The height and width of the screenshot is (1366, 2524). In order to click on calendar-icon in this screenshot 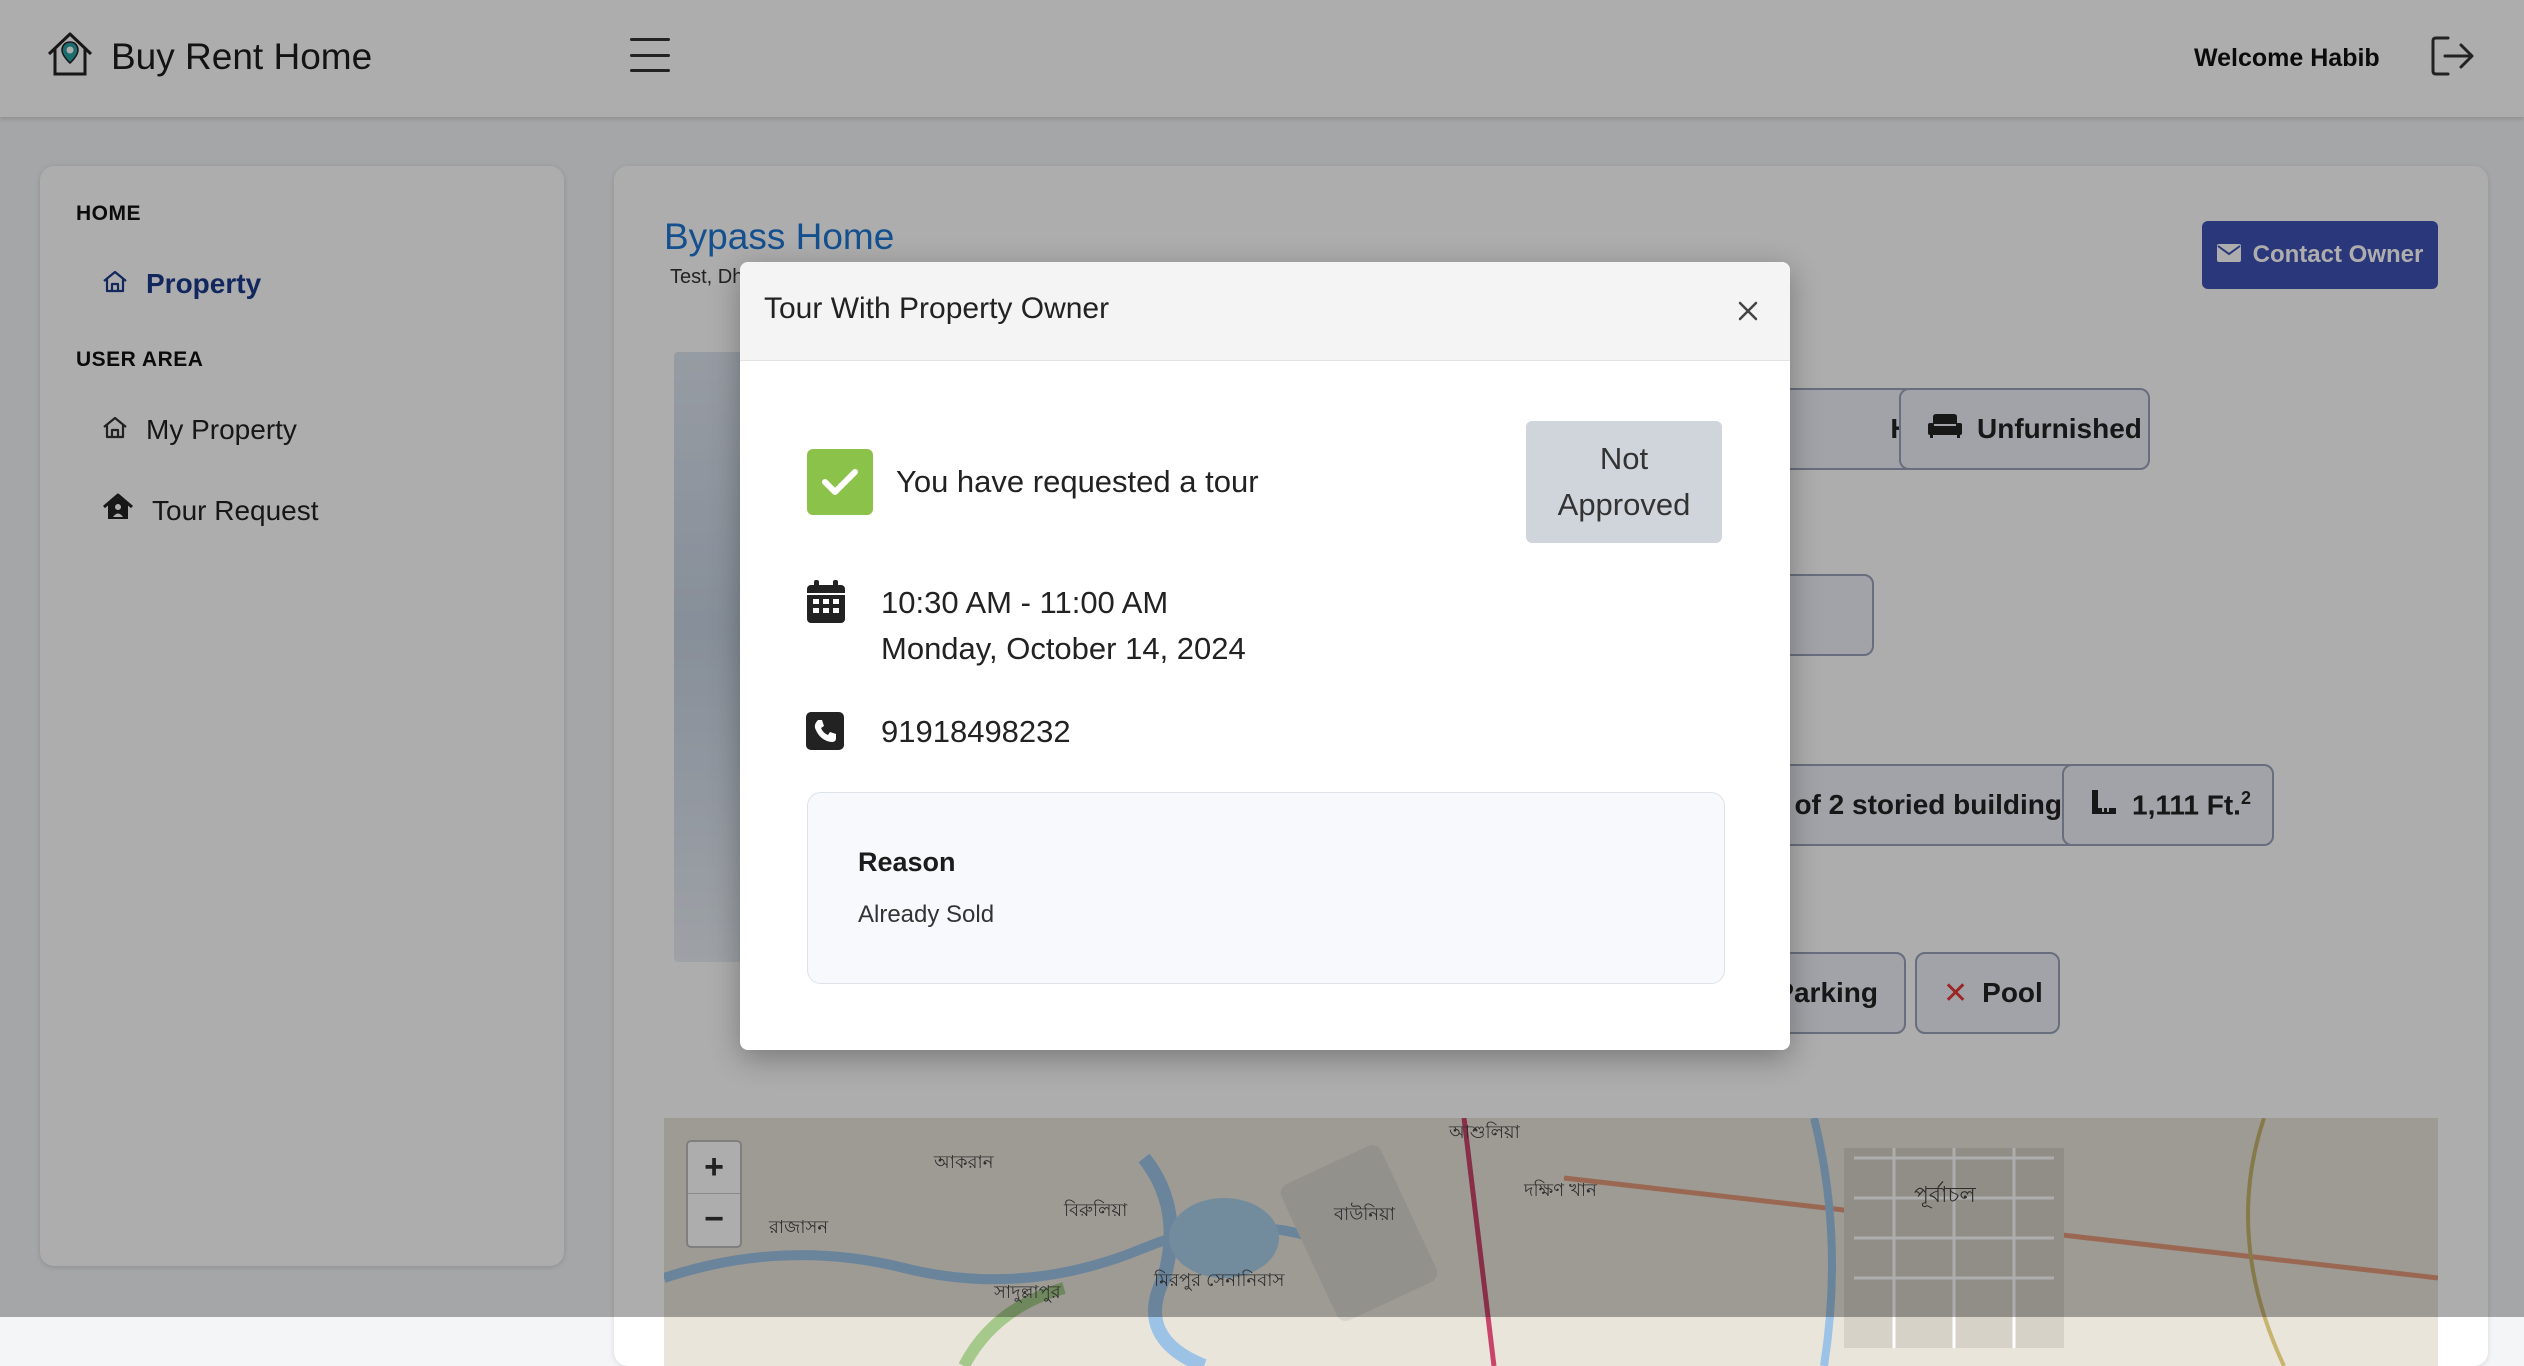, I will do `click(826, 604)`.